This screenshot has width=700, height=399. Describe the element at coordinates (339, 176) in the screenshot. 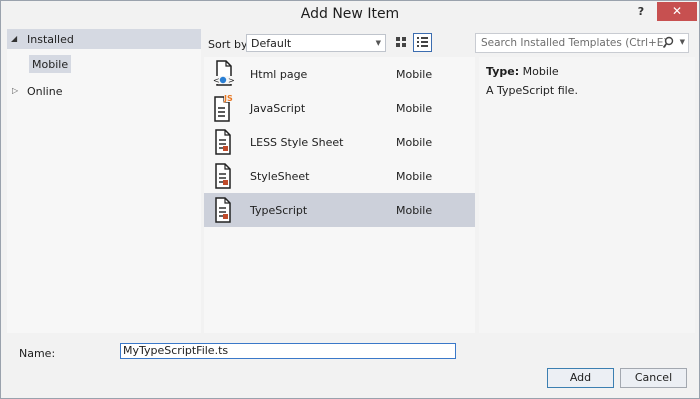

I see `template-item-stylesheet: StyleSheet Mobile` at that location.